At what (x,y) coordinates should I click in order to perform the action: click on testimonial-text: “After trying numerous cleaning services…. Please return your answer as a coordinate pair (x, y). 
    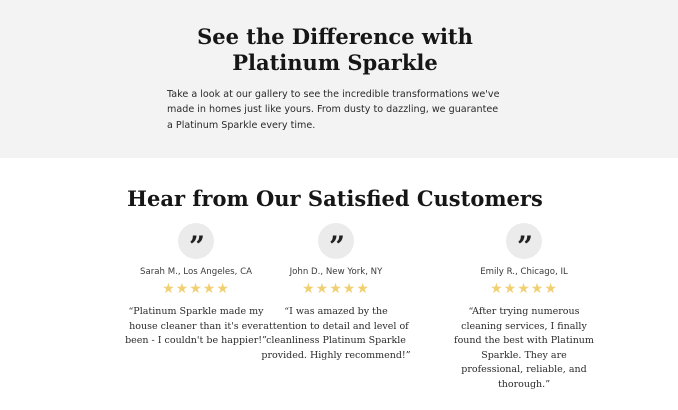
    Looking at the image, I should click on (524, 348).